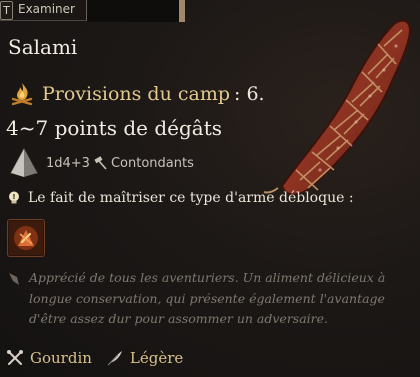 Image resolution: width=420 pixels, height=377 pixels. I want to click on camp-supplies-label: Provisions du camp, so click(136, 94).